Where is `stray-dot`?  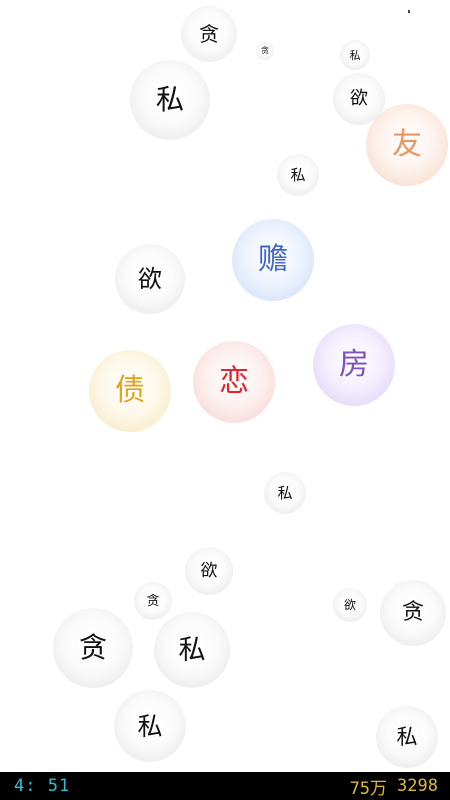
stray-dot is located at coordinates (409, 11).